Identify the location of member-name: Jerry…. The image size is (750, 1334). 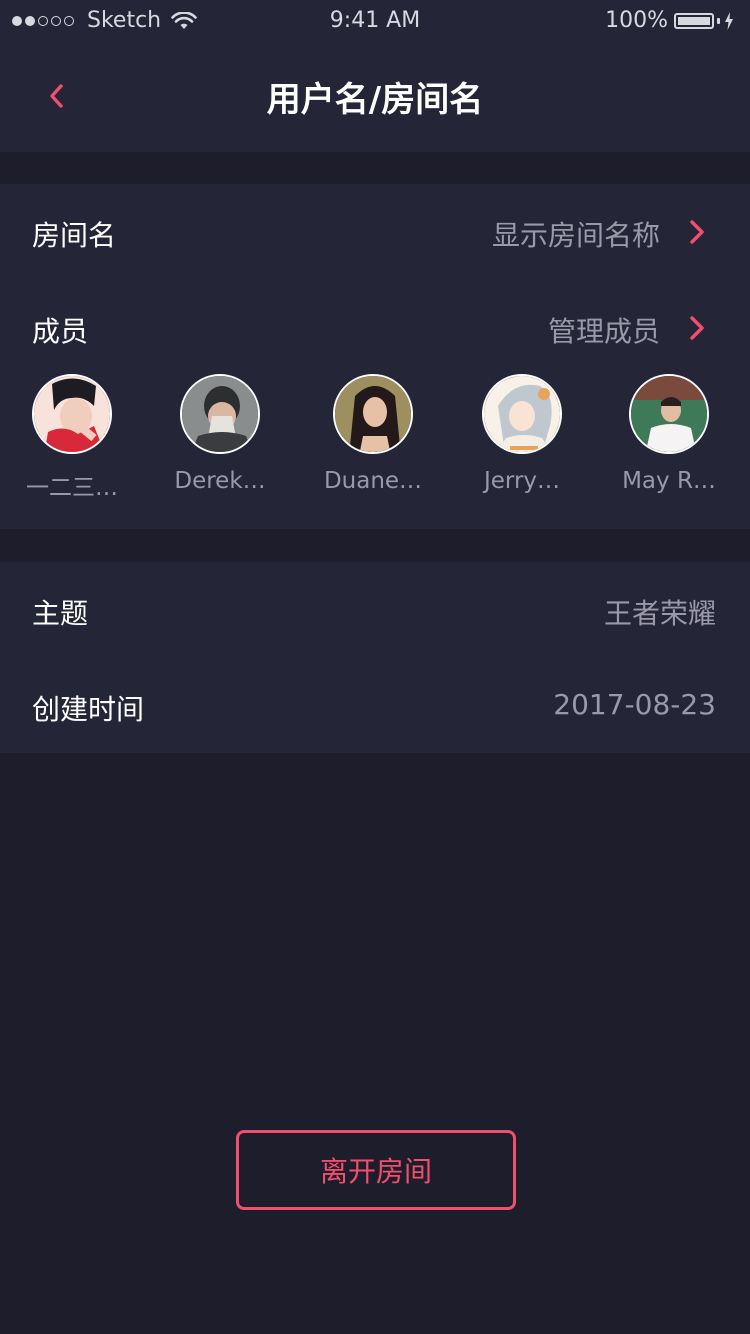
(522, 481).